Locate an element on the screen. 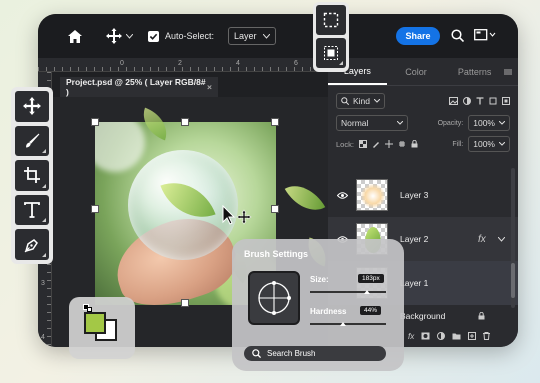 Image resolution: width=540 pixels, height=383 pixels. pen-tool-button is located at coordinates (32, 244).